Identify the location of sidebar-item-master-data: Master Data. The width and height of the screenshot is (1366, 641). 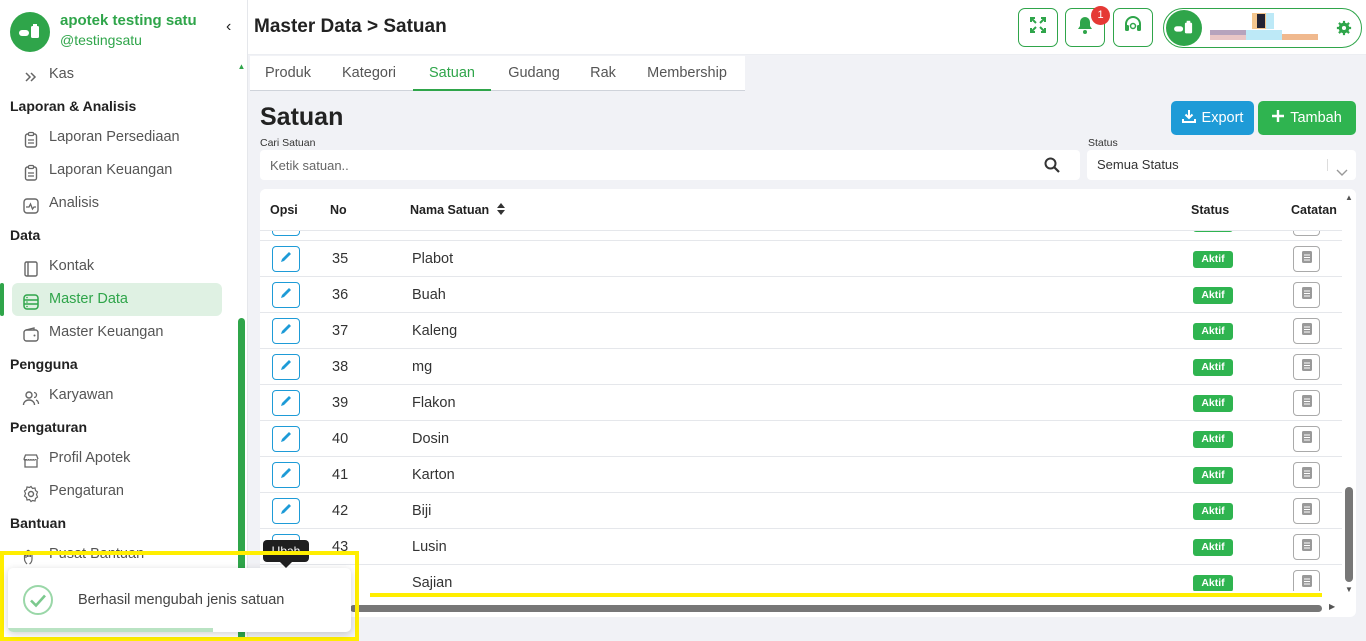
(111, 299).